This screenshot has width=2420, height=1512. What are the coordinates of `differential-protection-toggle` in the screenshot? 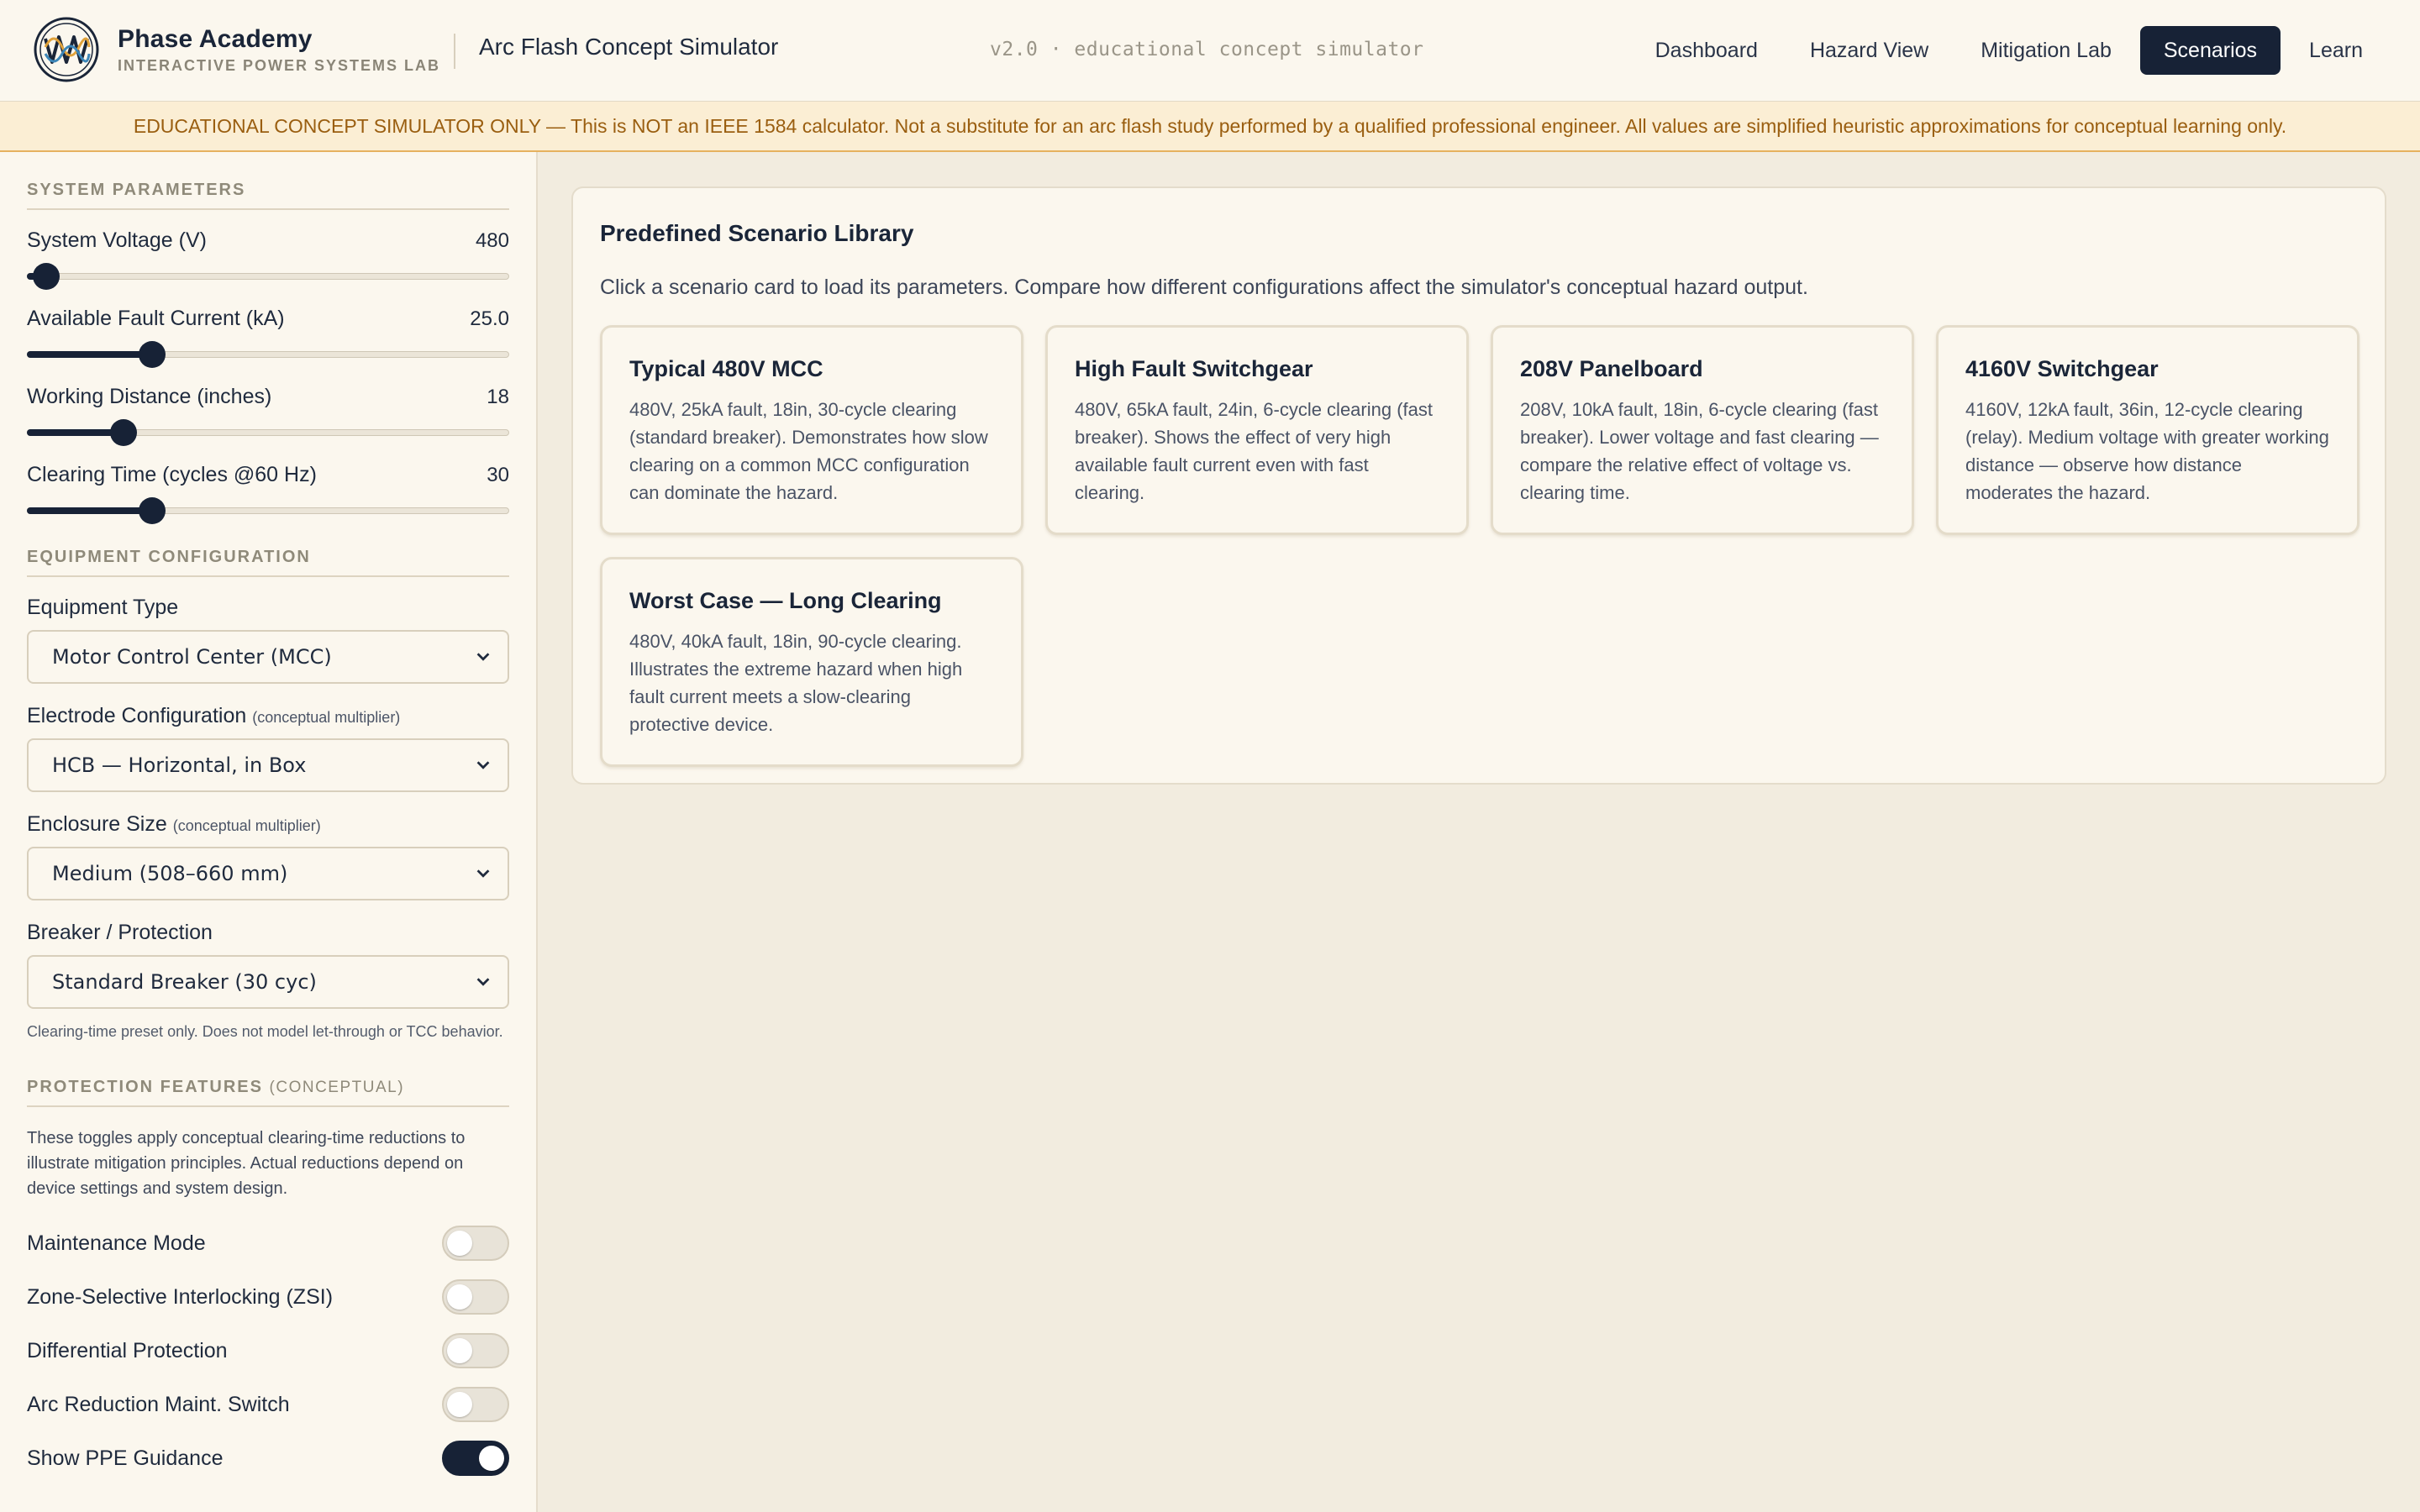 It's located at (476, 1350).